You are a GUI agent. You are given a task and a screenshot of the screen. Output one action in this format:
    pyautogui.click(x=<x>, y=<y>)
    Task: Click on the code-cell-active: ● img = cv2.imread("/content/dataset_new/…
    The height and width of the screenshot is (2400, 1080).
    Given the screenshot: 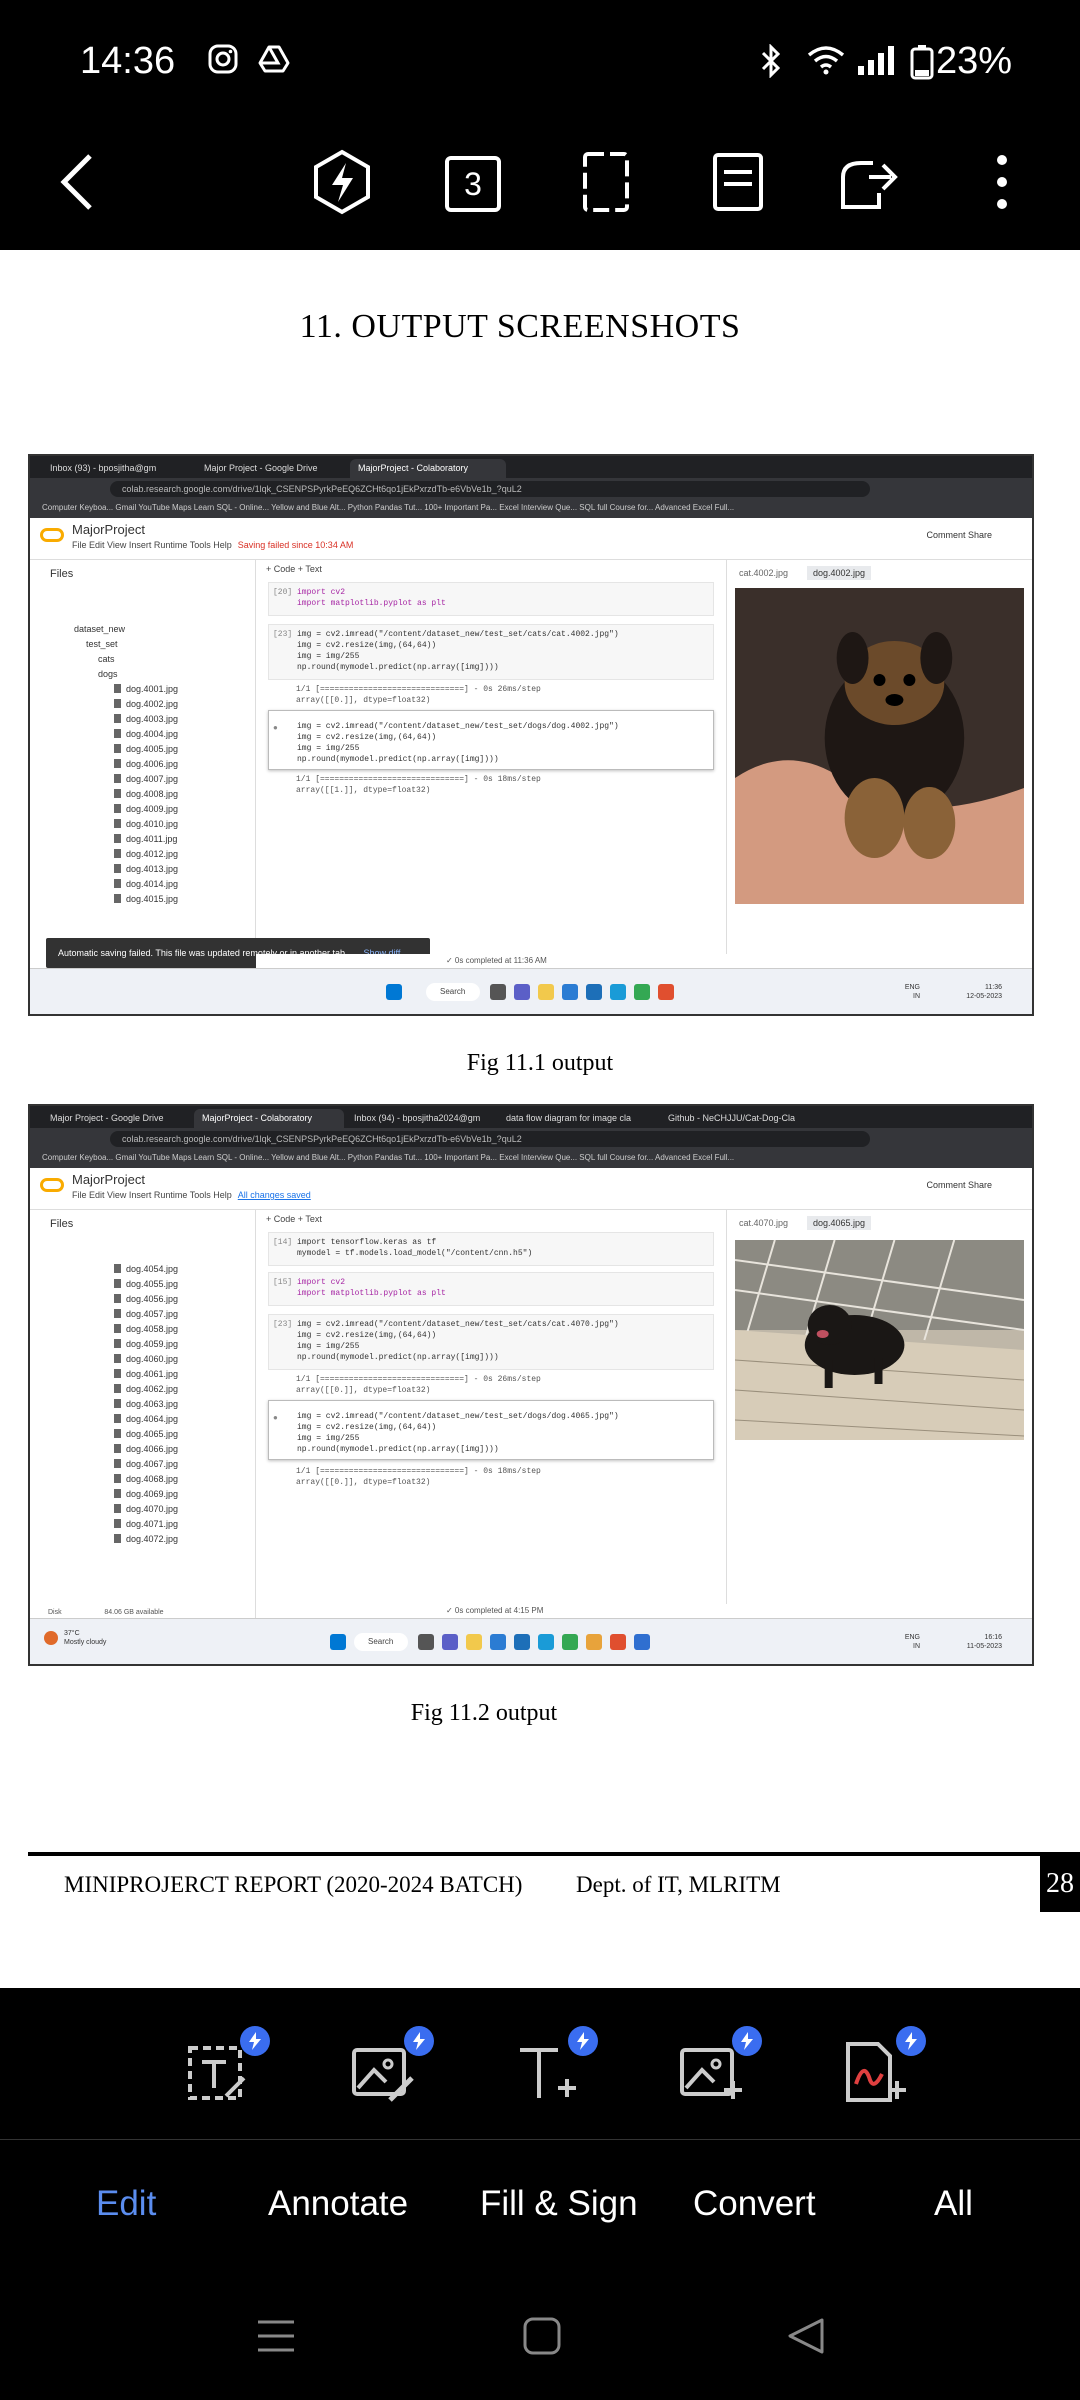 What is the action you would take?
    pyautogui.click(x=491, y=1430)
    